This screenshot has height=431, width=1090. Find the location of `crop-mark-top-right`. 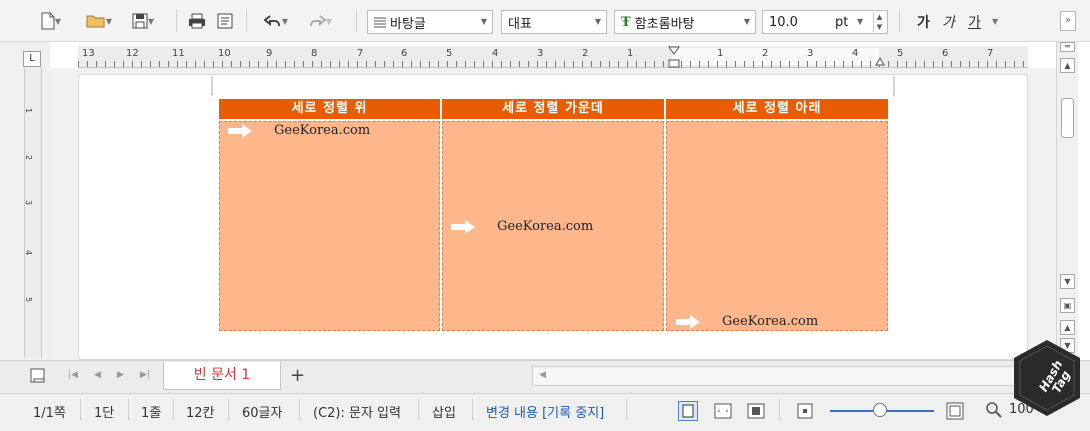

crop-mark-top-right is located at coordinates (894, 86).